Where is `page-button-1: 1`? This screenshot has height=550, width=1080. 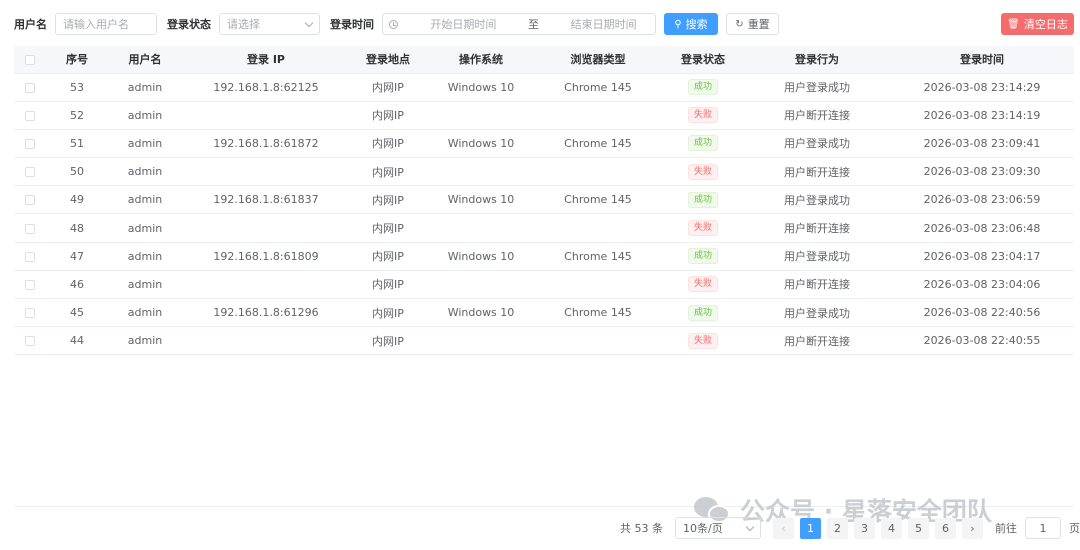 page-button-1: 1 is located at coordinates (810, 528).